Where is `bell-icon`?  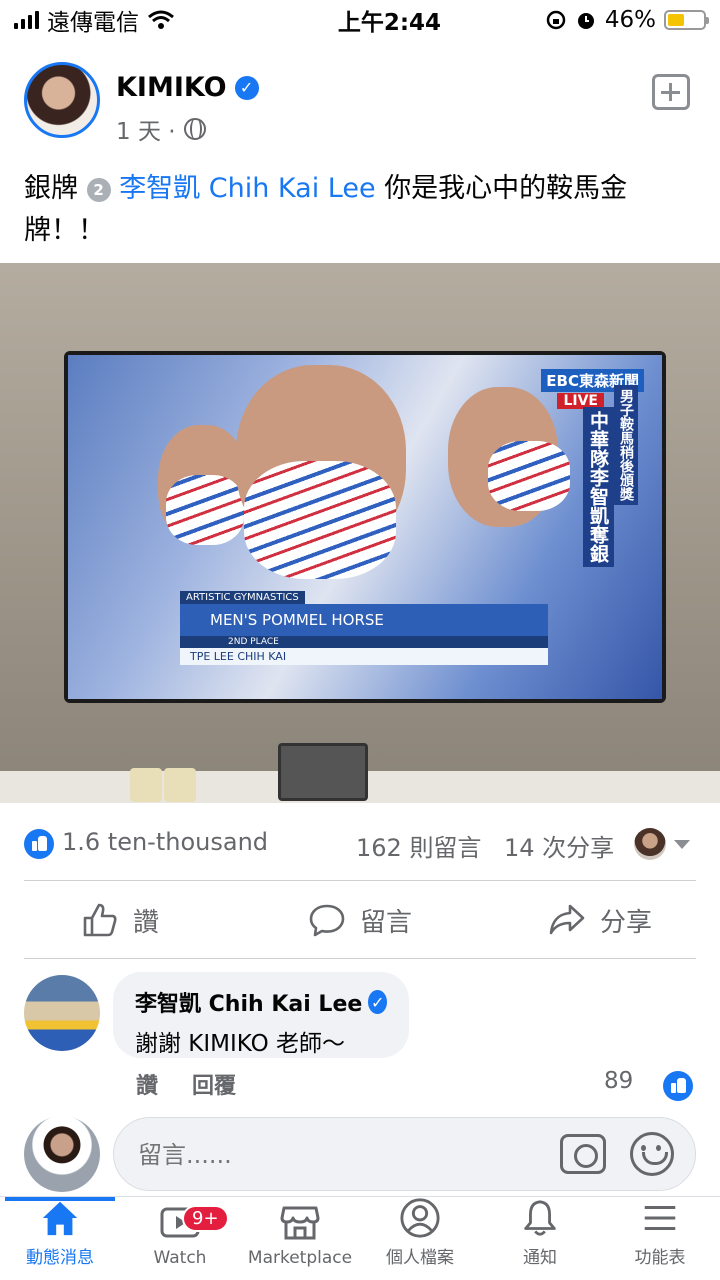 bell-icon is located at coordinates (540, 1218).